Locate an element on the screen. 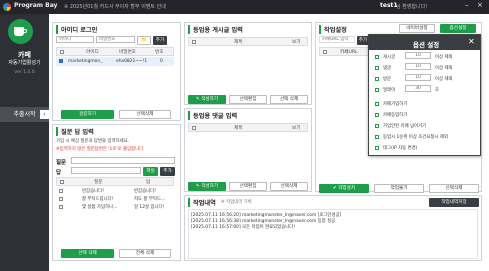 The height and width of the screenshot is (271, 489). user-name: test1 is located at coordinates (389, 5).